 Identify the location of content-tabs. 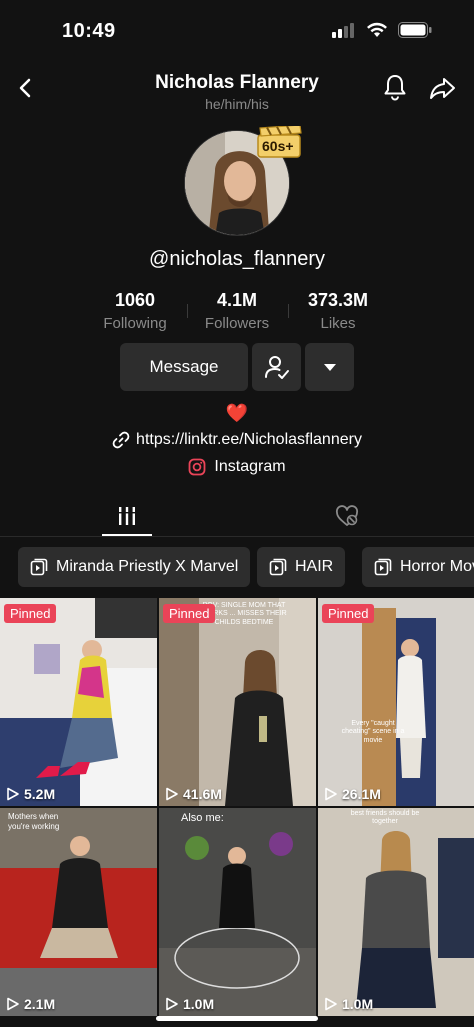
(237, 516).